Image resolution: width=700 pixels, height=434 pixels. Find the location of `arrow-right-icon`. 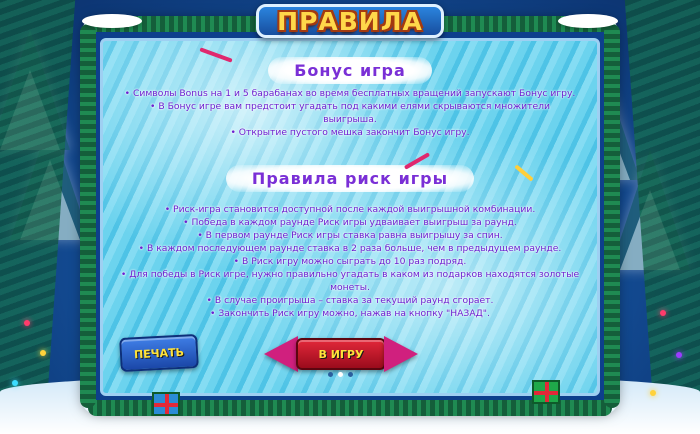

arrow-right-icon is located at coordinates (401, 354).